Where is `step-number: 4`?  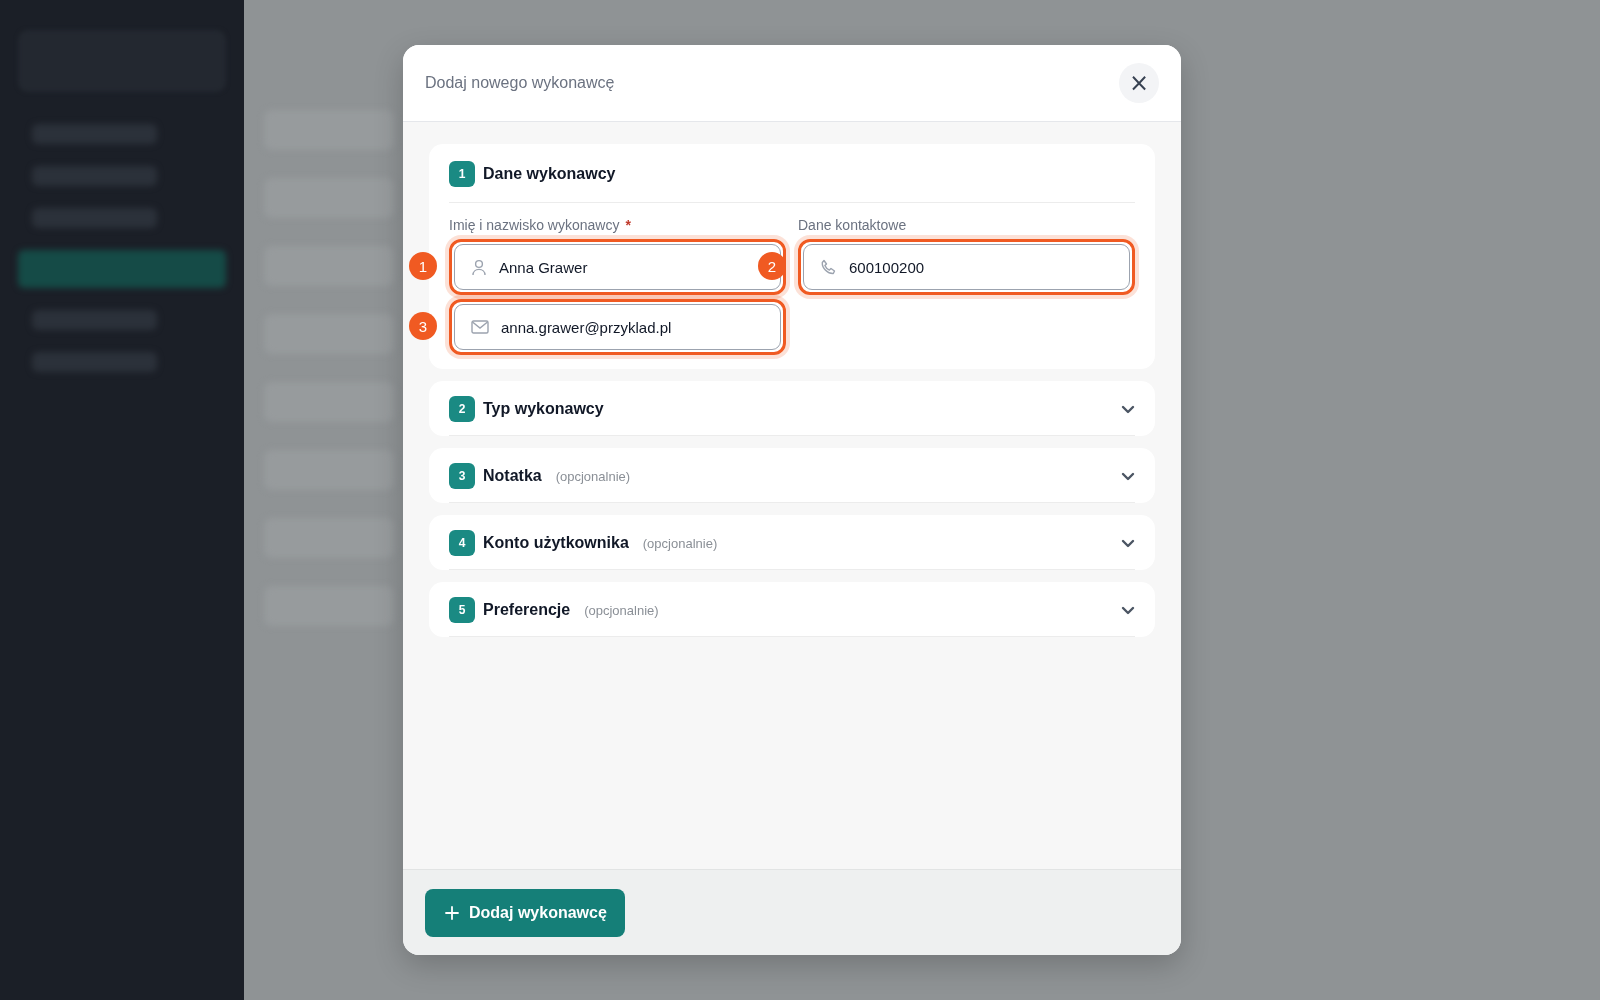 step-number: 4 is located at coordinates (462, 543).